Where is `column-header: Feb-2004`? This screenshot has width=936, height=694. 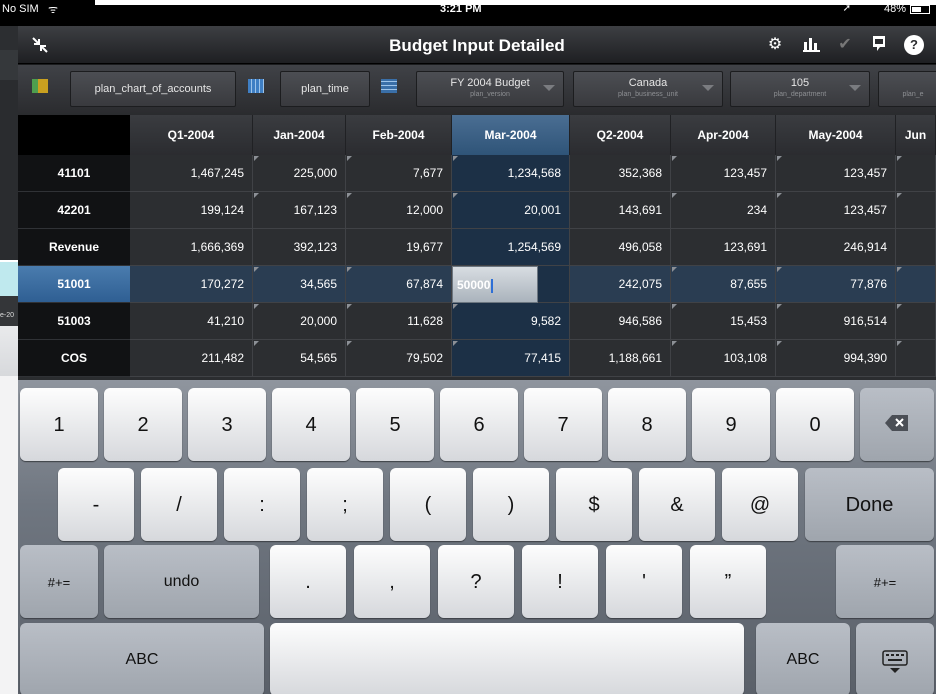 column-header: Feb-2004 is located at coordinates (399, 135).